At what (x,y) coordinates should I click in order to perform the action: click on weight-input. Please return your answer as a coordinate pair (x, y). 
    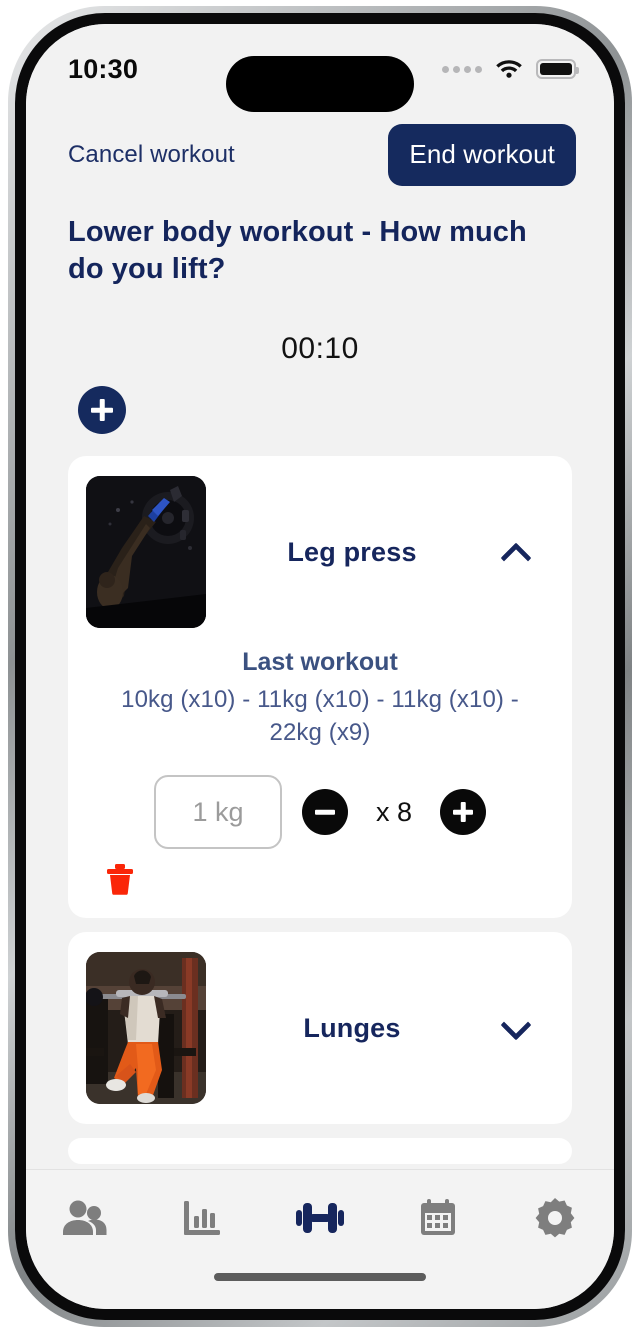
    Looking at the image, I should click on (218, 812).